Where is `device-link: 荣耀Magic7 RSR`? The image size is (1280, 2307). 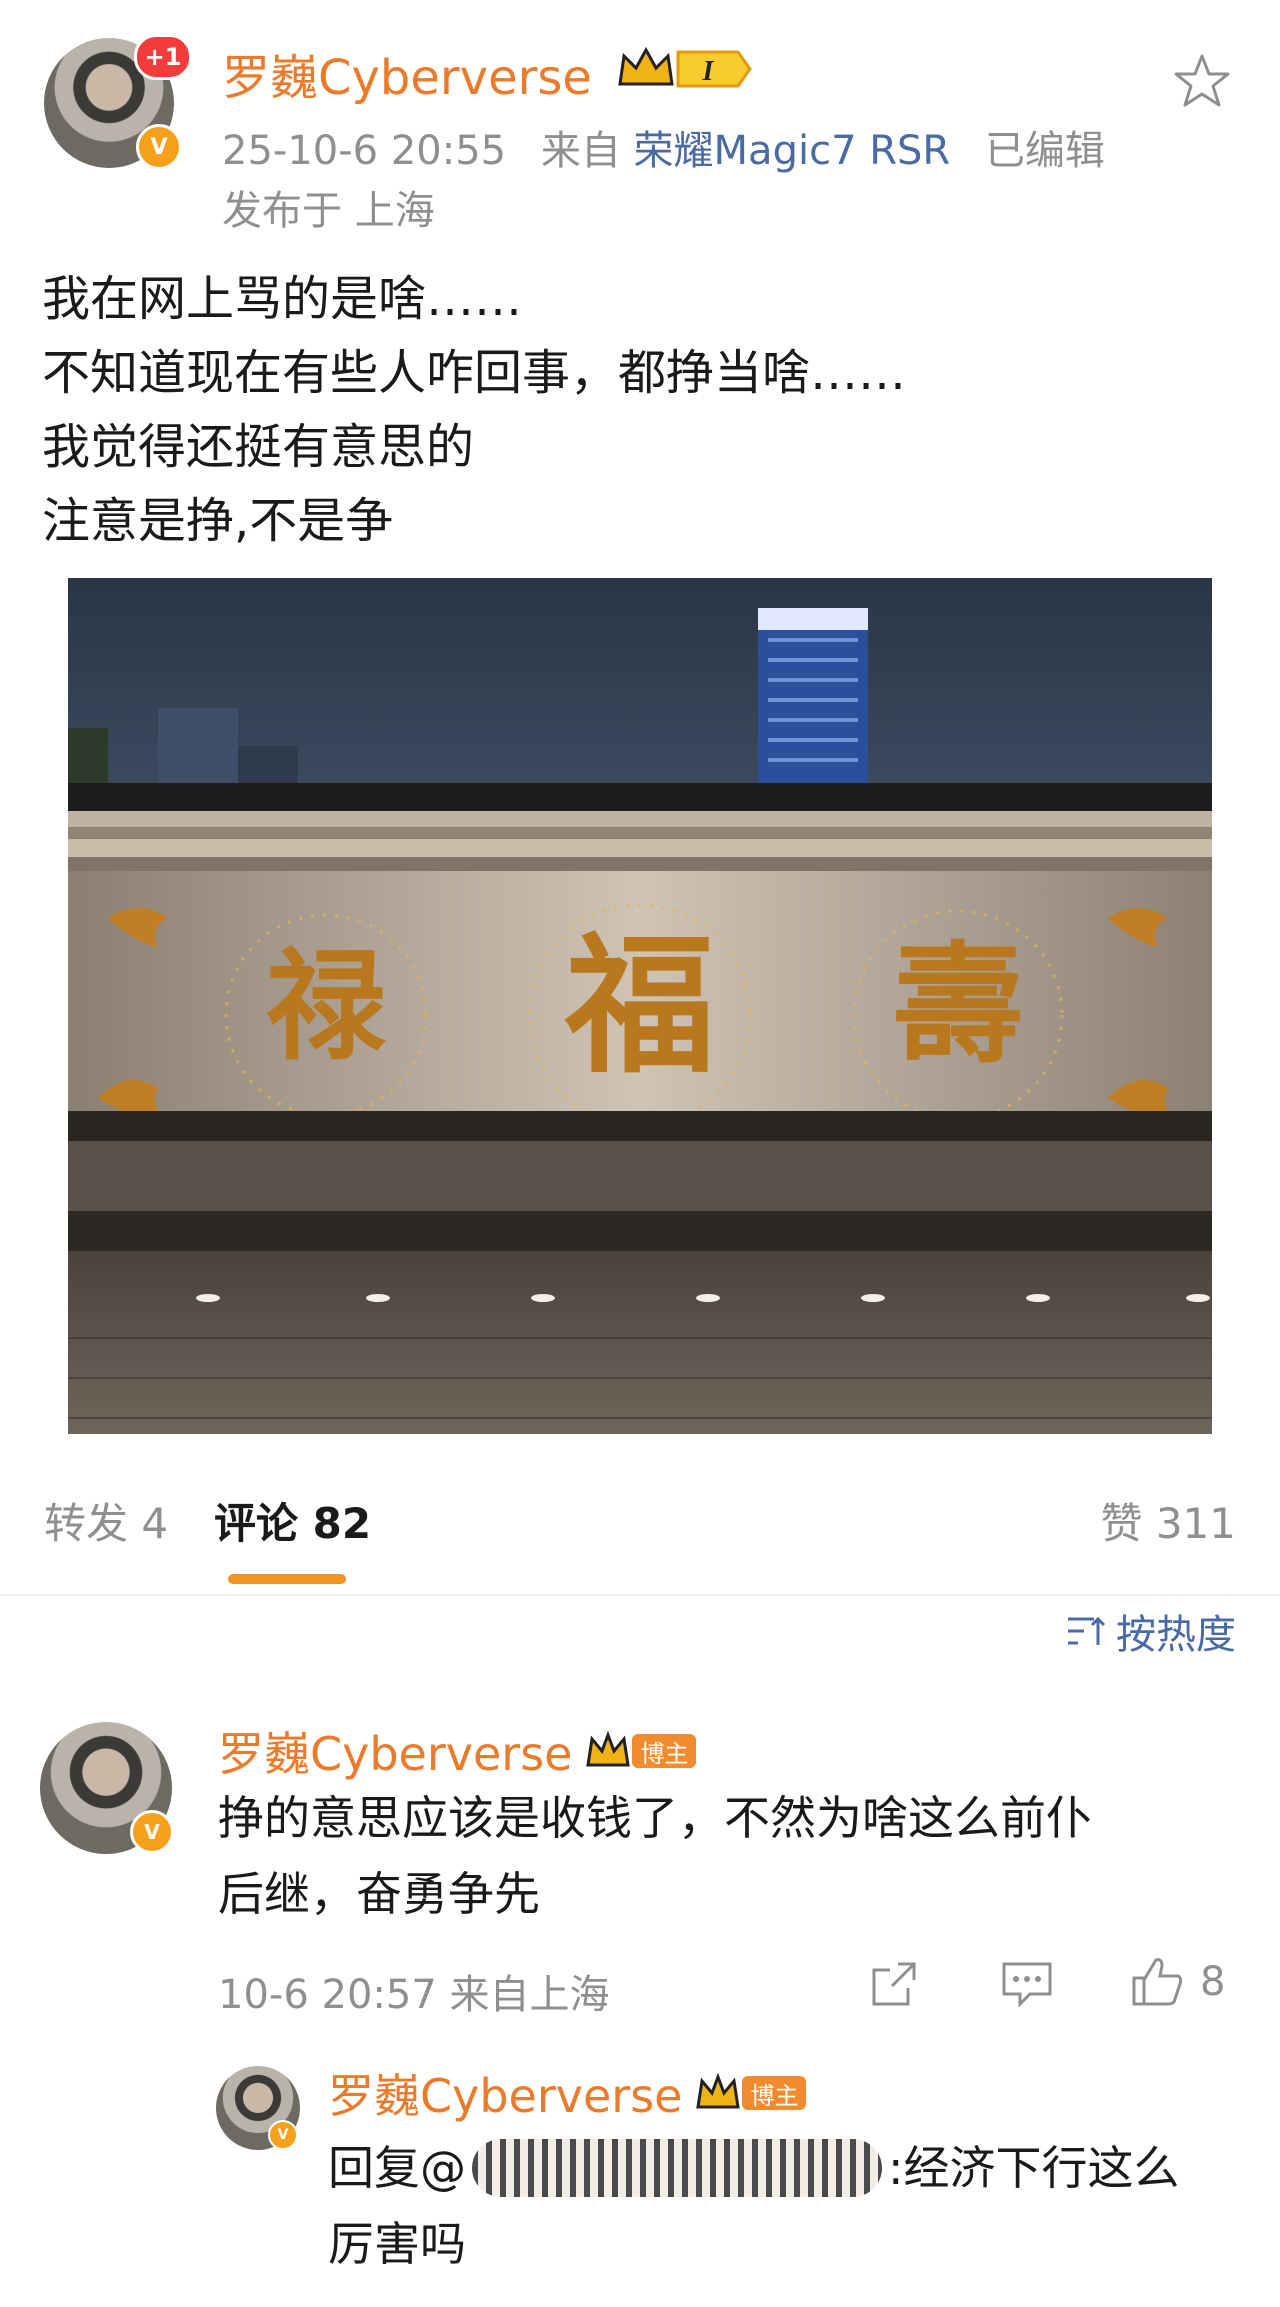 device-link: 荣耀Magic7 RSR is located at coordinates (792, 151).